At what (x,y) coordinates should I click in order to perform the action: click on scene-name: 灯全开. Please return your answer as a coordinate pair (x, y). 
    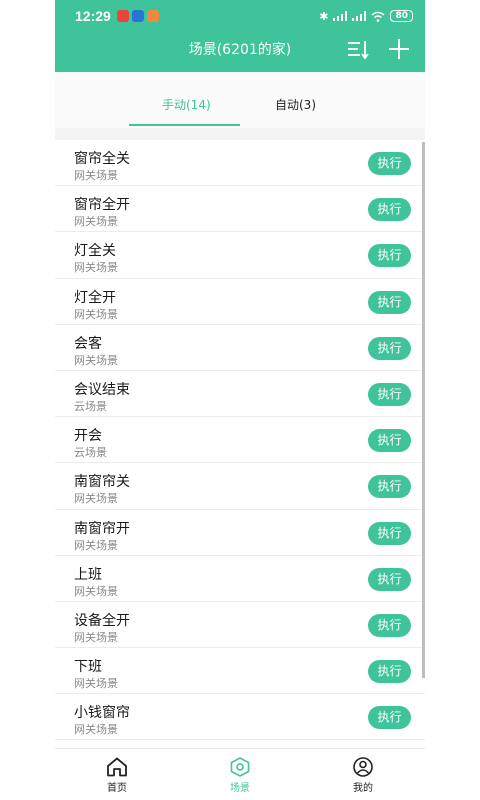
    Looking at the image, I should click on (95, 297).